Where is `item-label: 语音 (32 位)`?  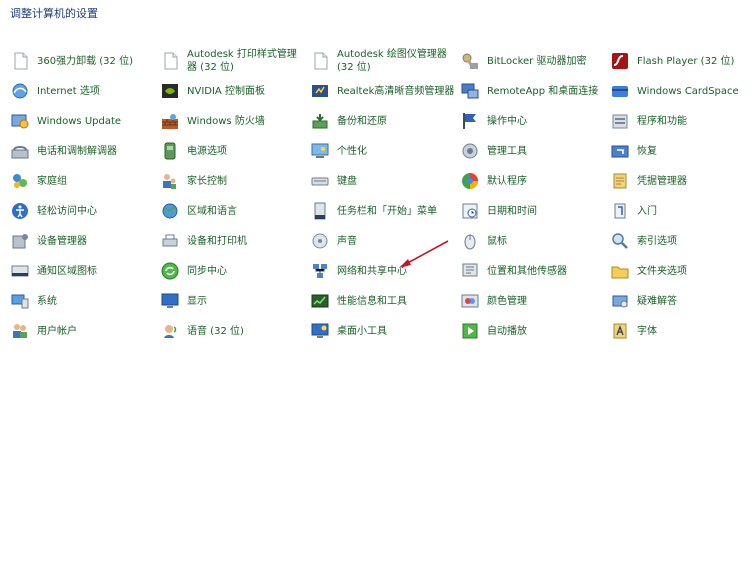
item-label: 语音 (32 位) is located at coordinates (215, 331).